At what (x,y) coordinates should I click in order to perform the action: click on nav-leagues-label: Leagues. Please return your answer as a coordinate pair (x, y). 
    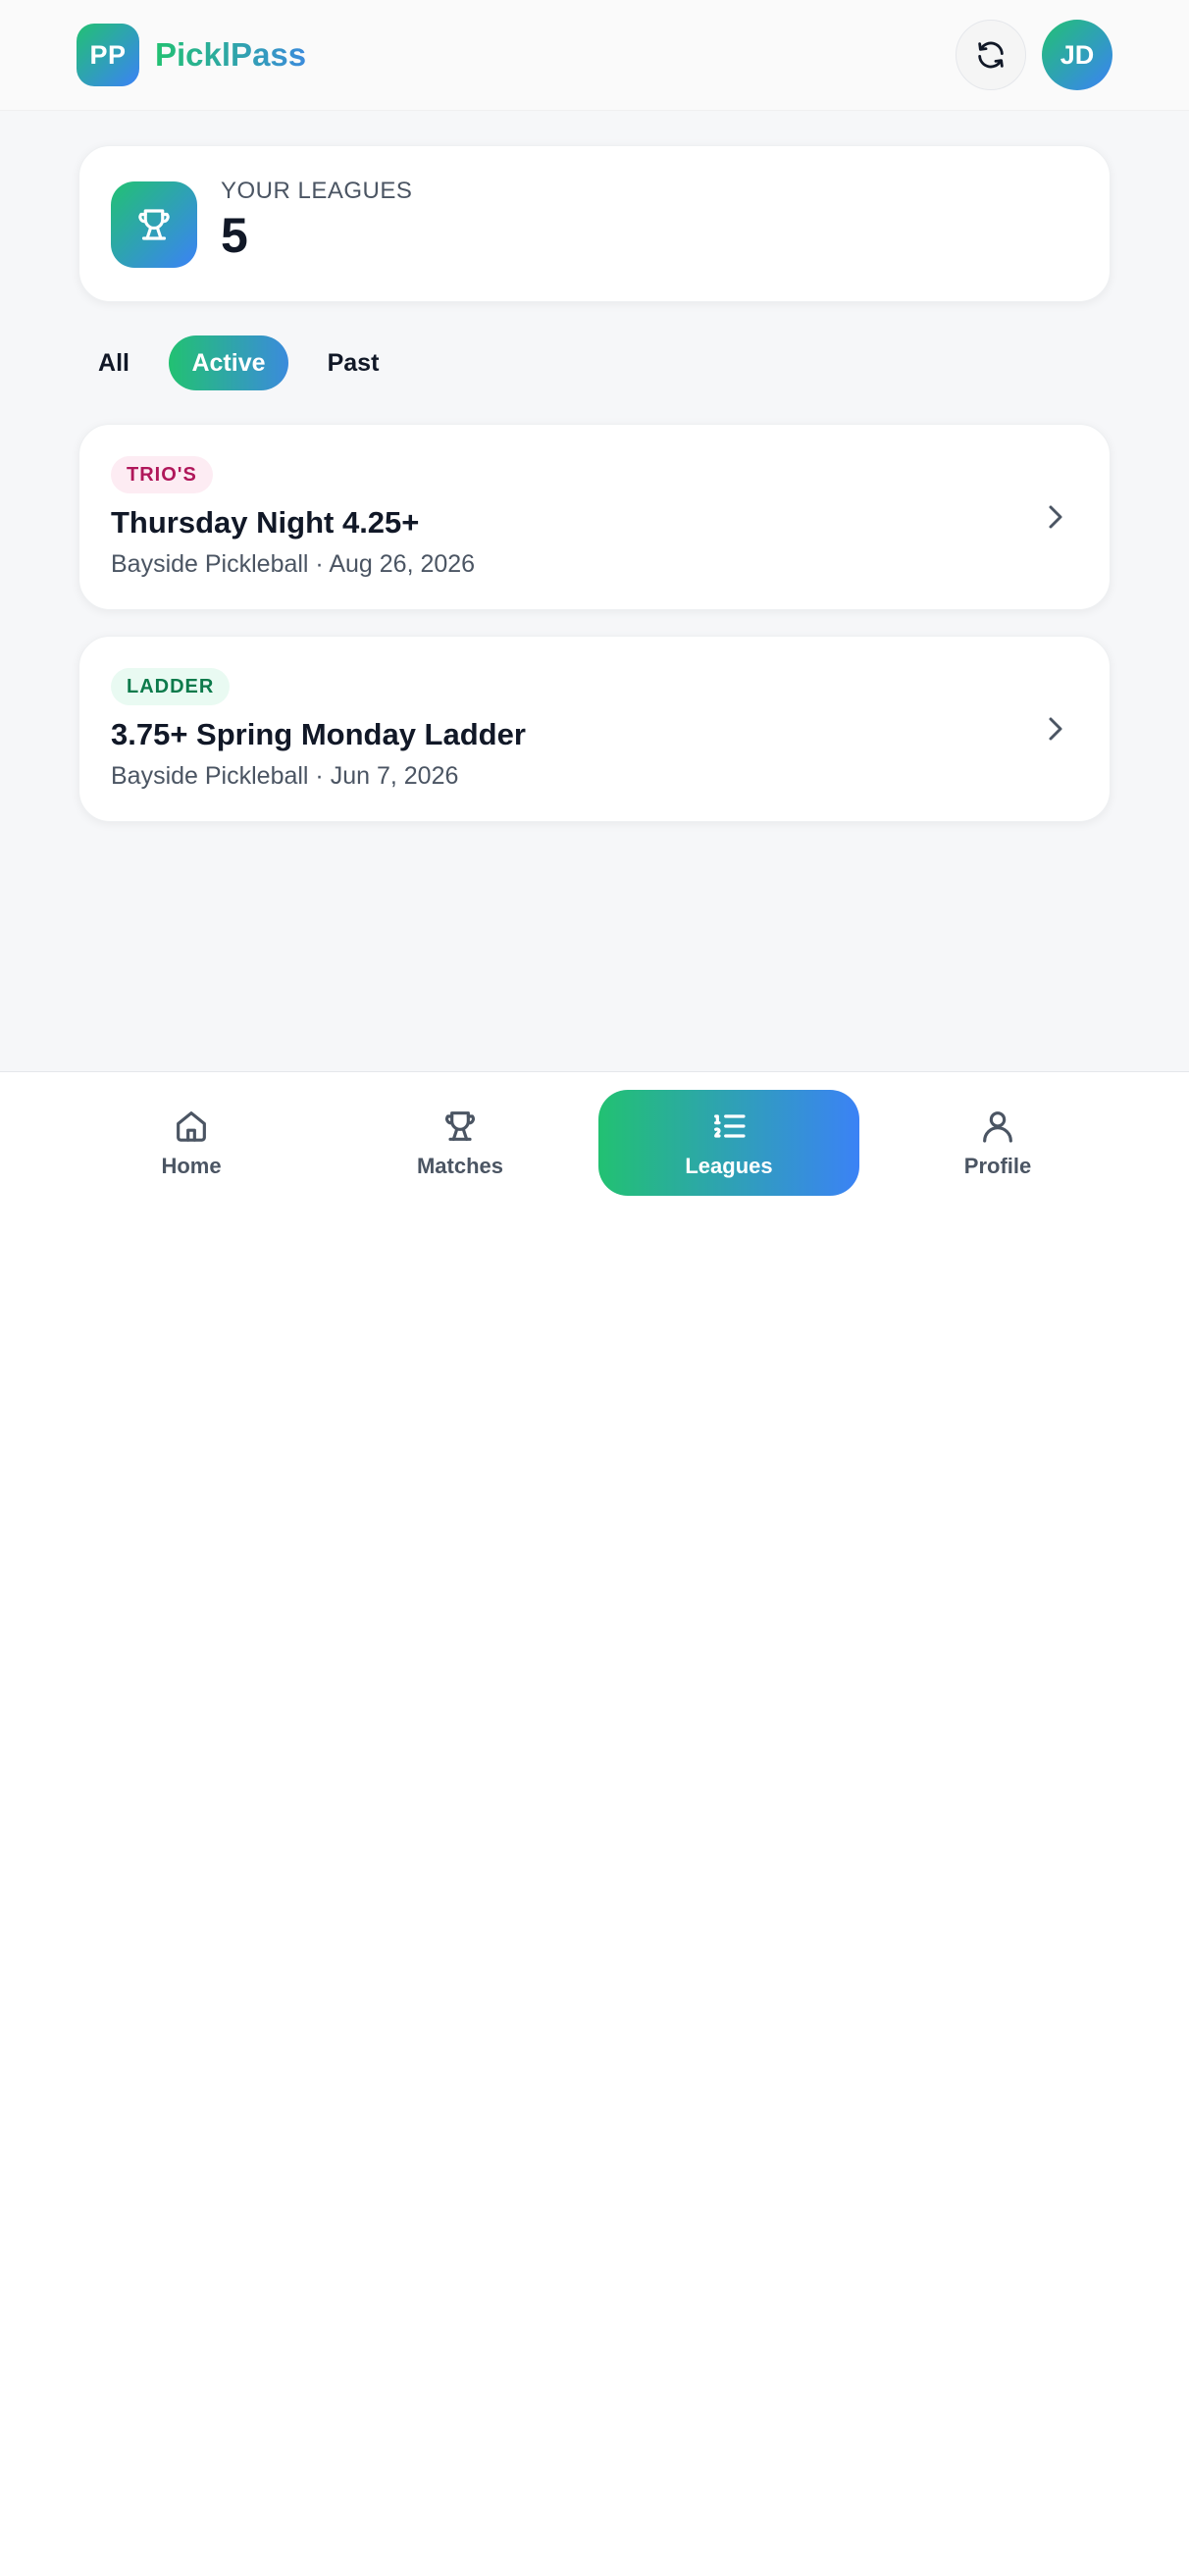
    Looking at the image, I should click on (729, 1166).